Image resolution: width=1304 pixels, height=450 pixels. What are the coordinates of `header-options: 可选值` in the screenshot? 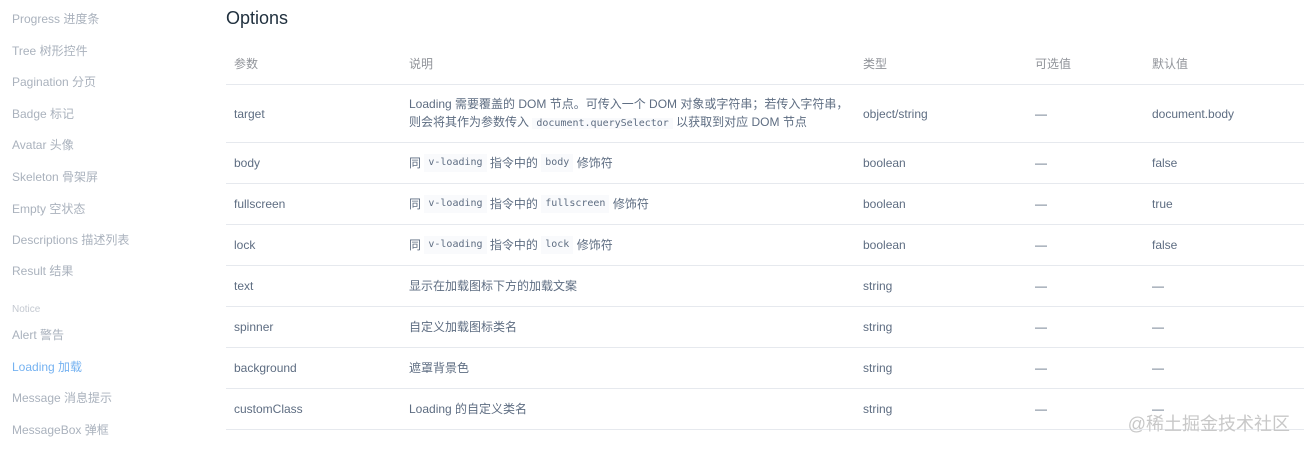 It's located at (1053, 64).